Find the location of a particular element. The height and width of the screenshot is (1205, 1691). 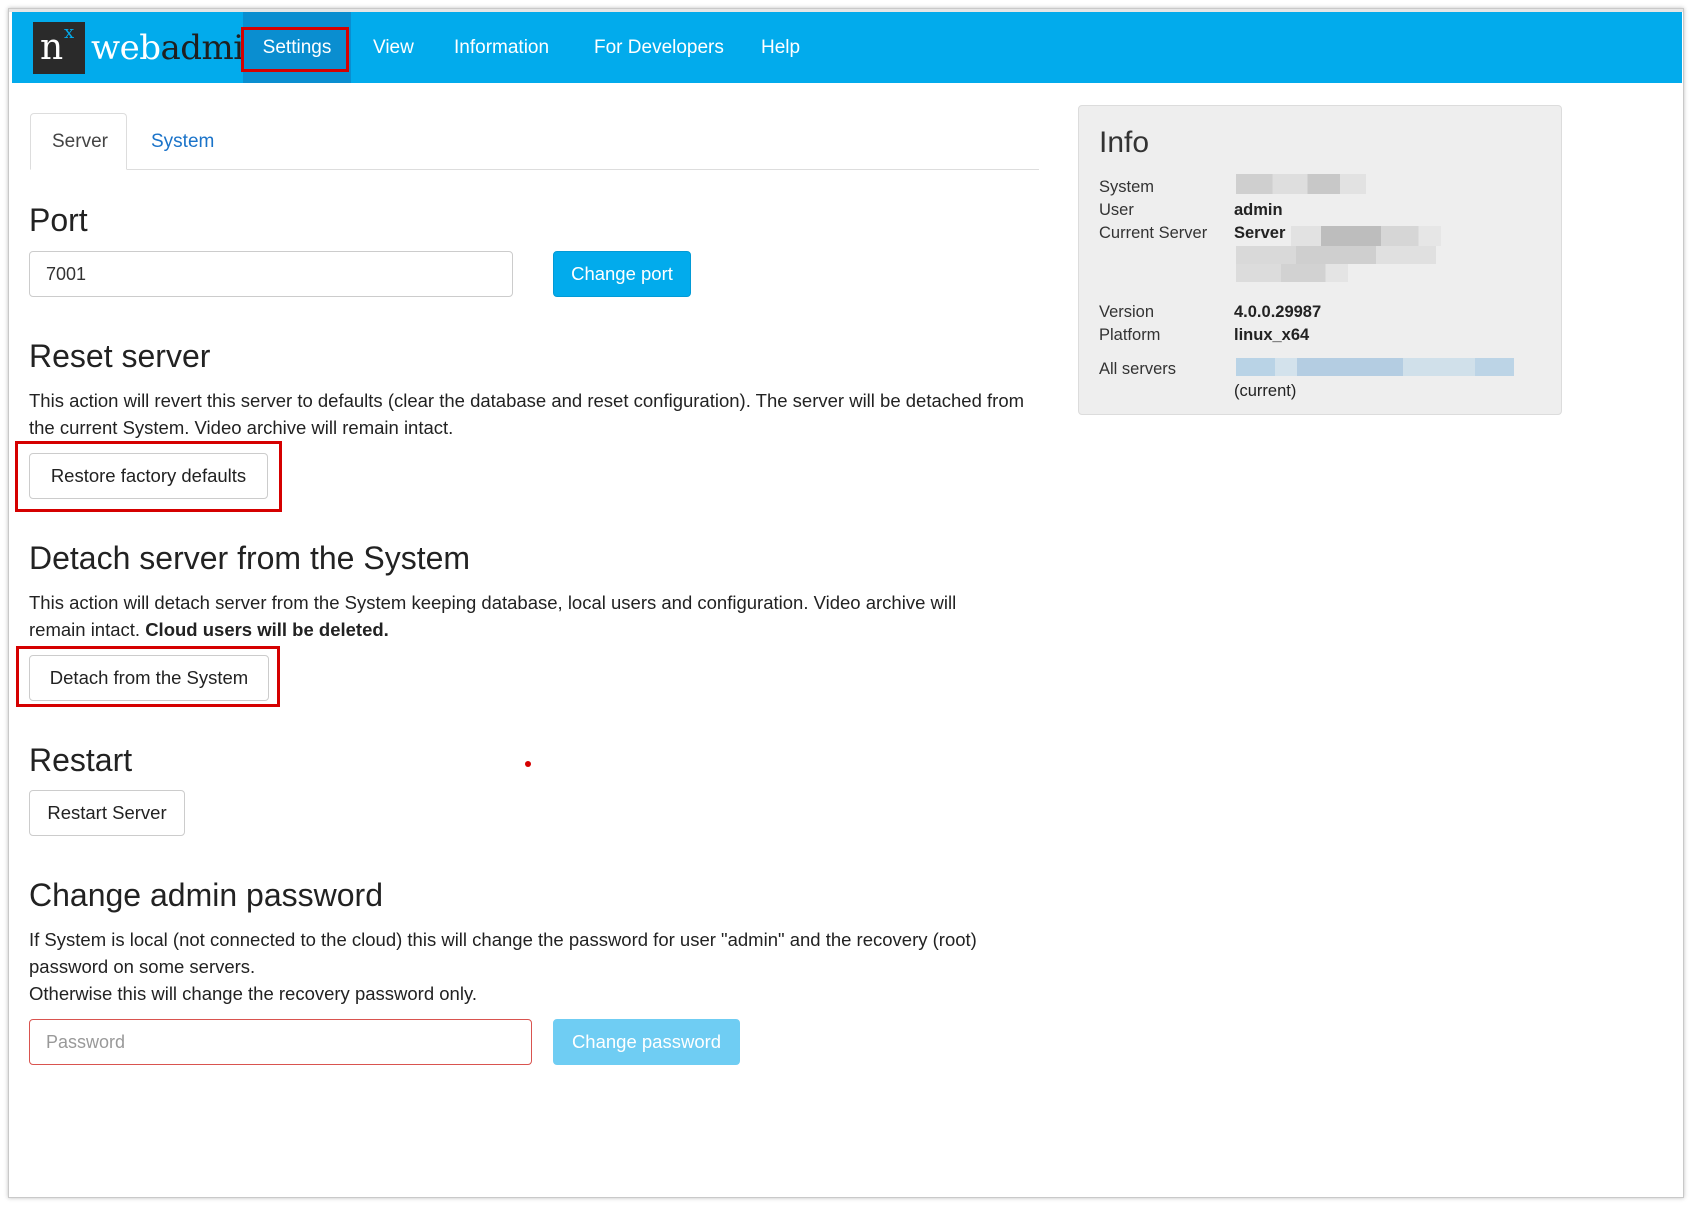

logo-superscript: x is located at coordinates (69, 32).